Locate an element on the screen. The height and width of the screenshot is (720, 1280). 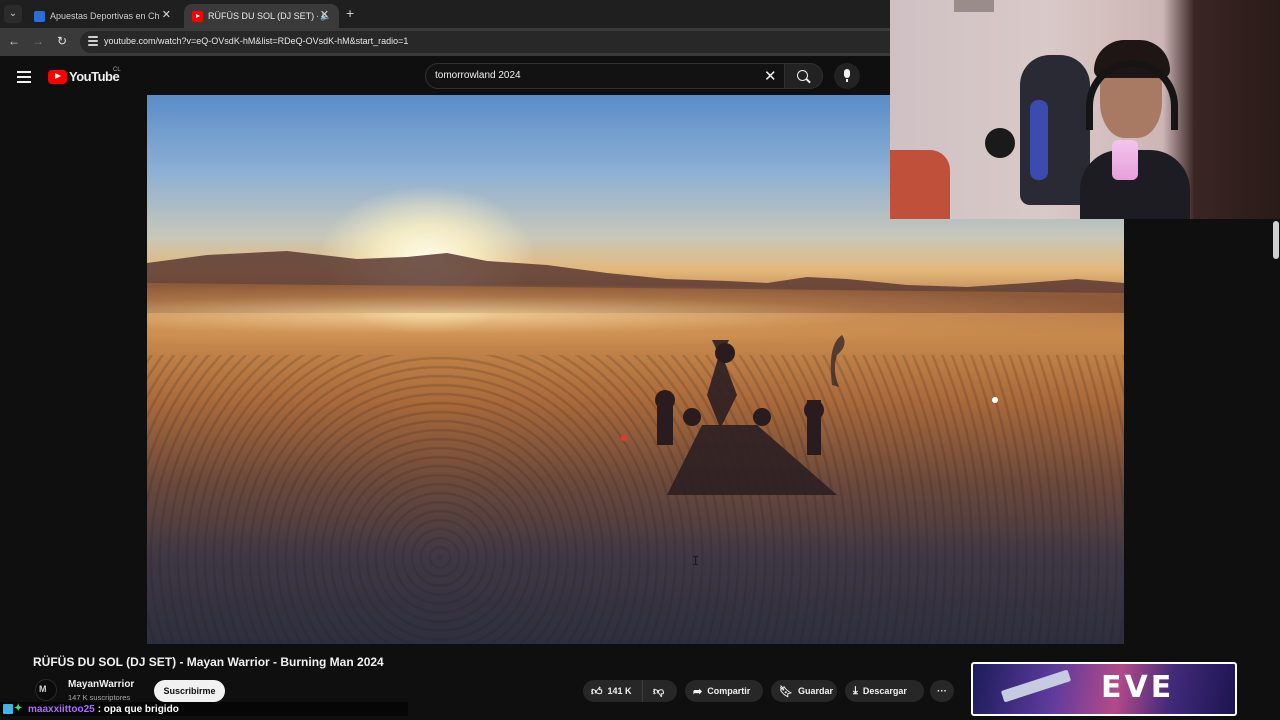
back-arrow-icon: ← is located at coordinates (14, 41).